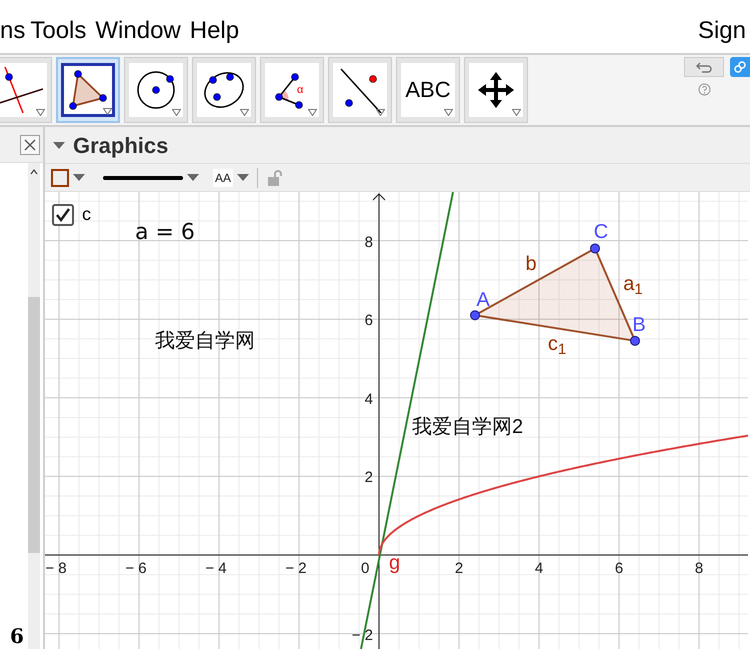  I want to click on undo-button, so click(704, 67).